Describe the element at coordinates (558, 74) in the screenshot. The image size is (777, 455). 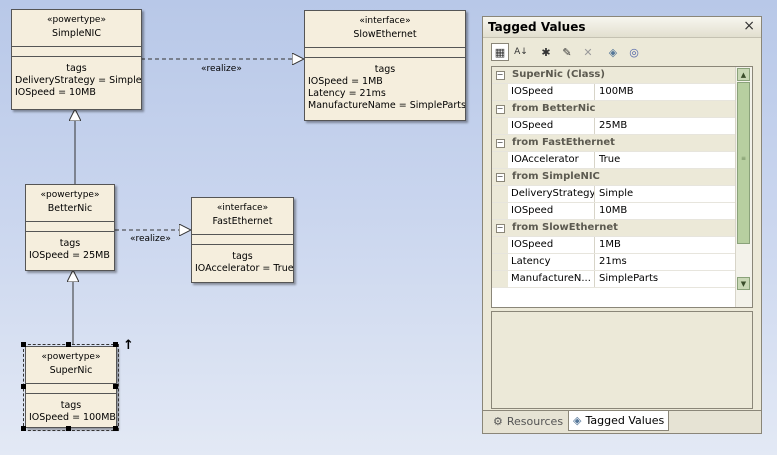
I see `group-title: SuperNic (Class)` at that location.